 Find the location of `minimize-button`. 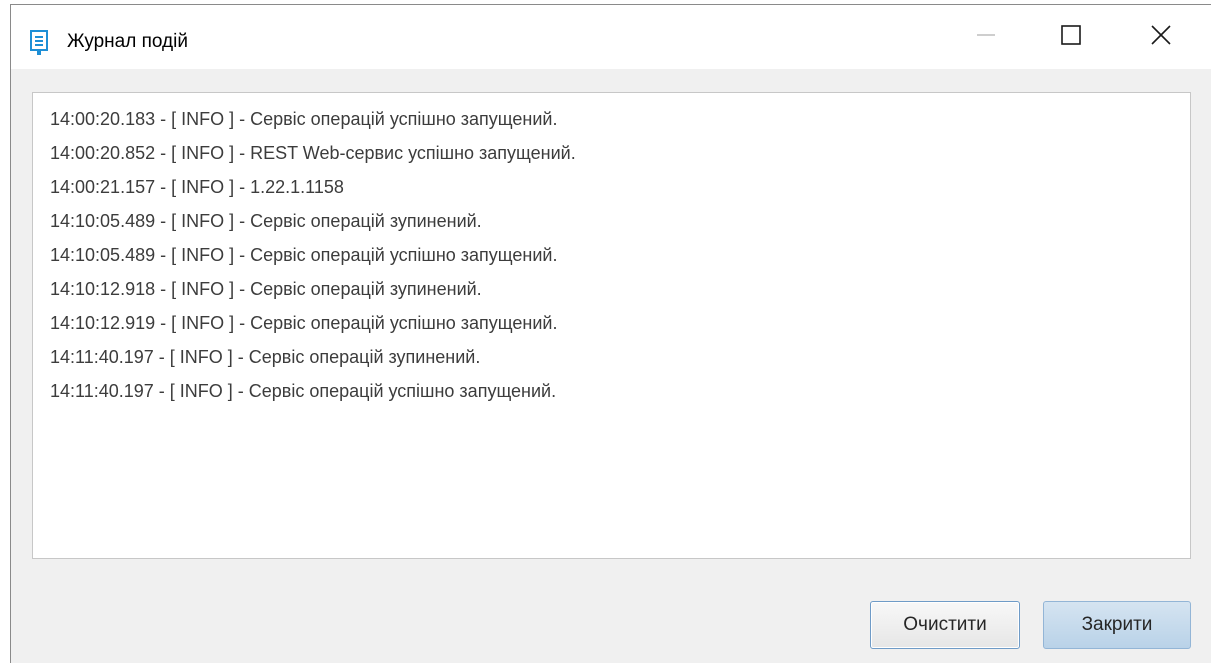

minimize-button is located at coordinates (986, 37).